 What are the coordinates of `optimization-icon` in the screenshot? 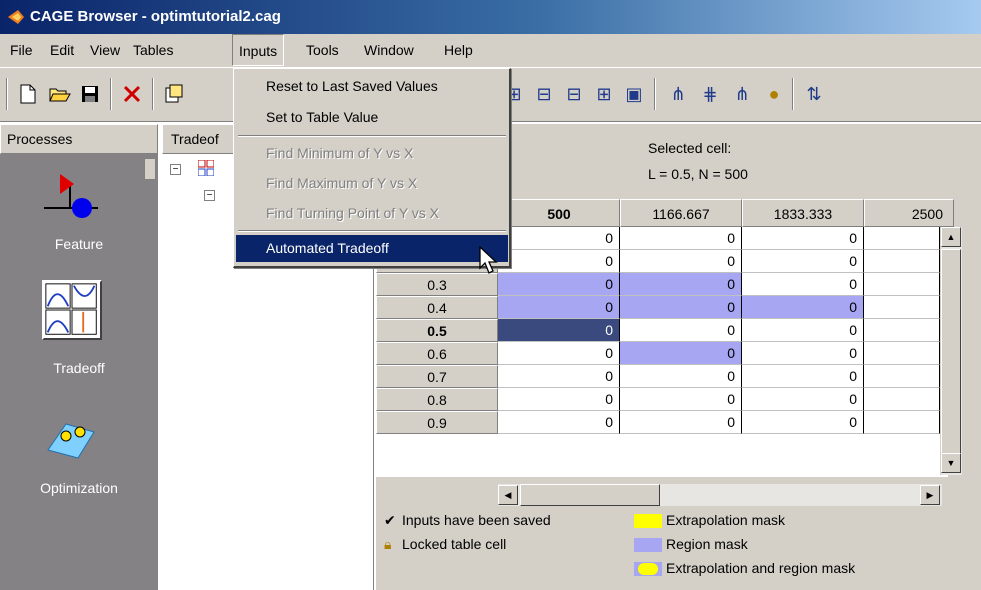 It's located at (71, 439).